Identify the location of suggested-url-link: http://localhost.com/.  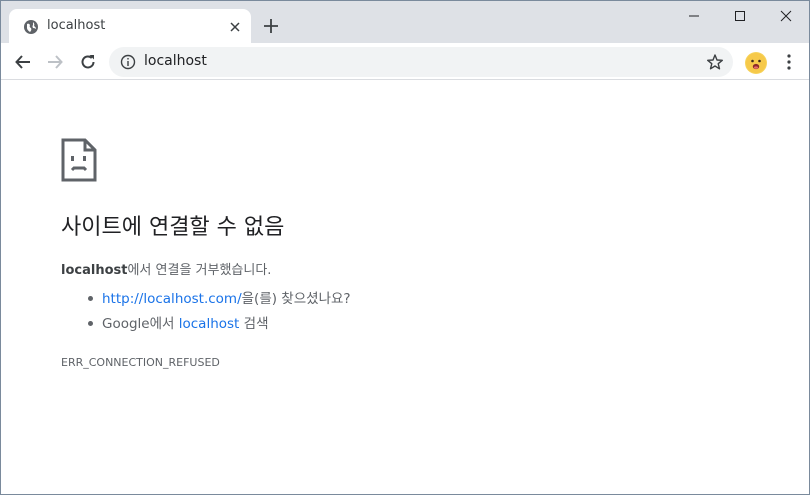
(172, 299).